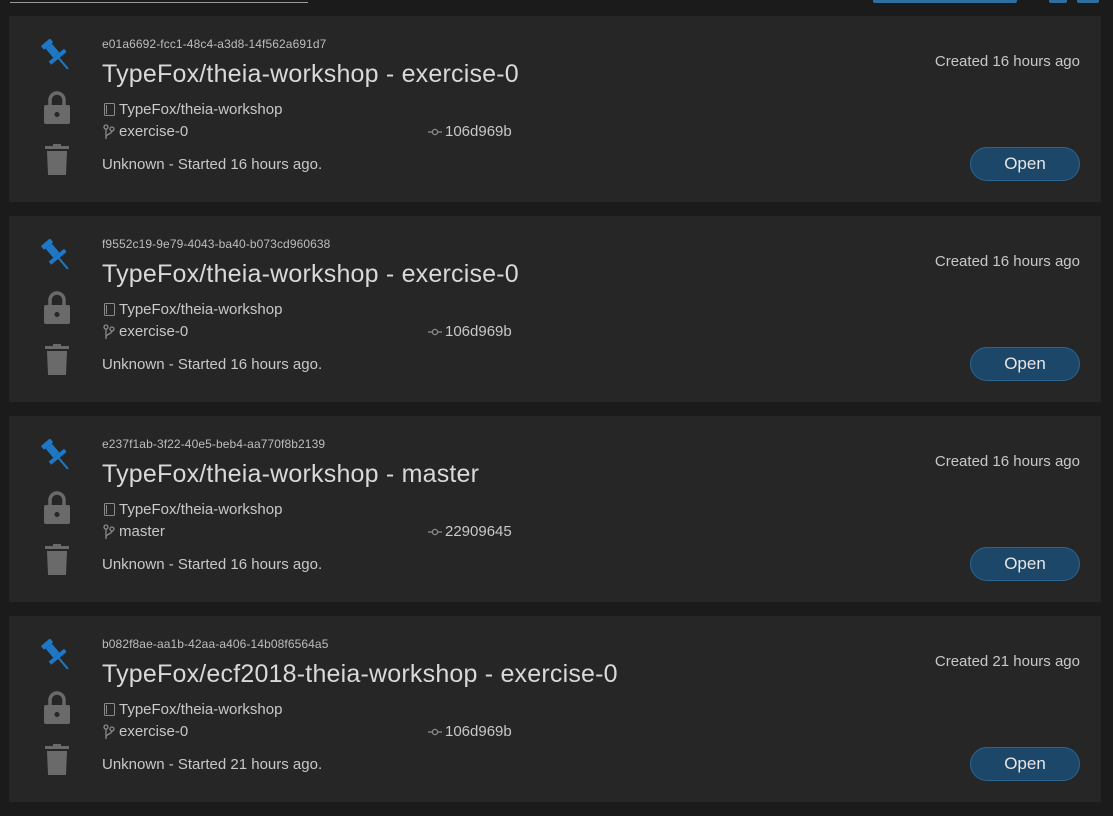  What do you see at coordinates (142, 531) in the screenshot?
I see `workspace-branch-label: master` at bounding box center [142, 531].